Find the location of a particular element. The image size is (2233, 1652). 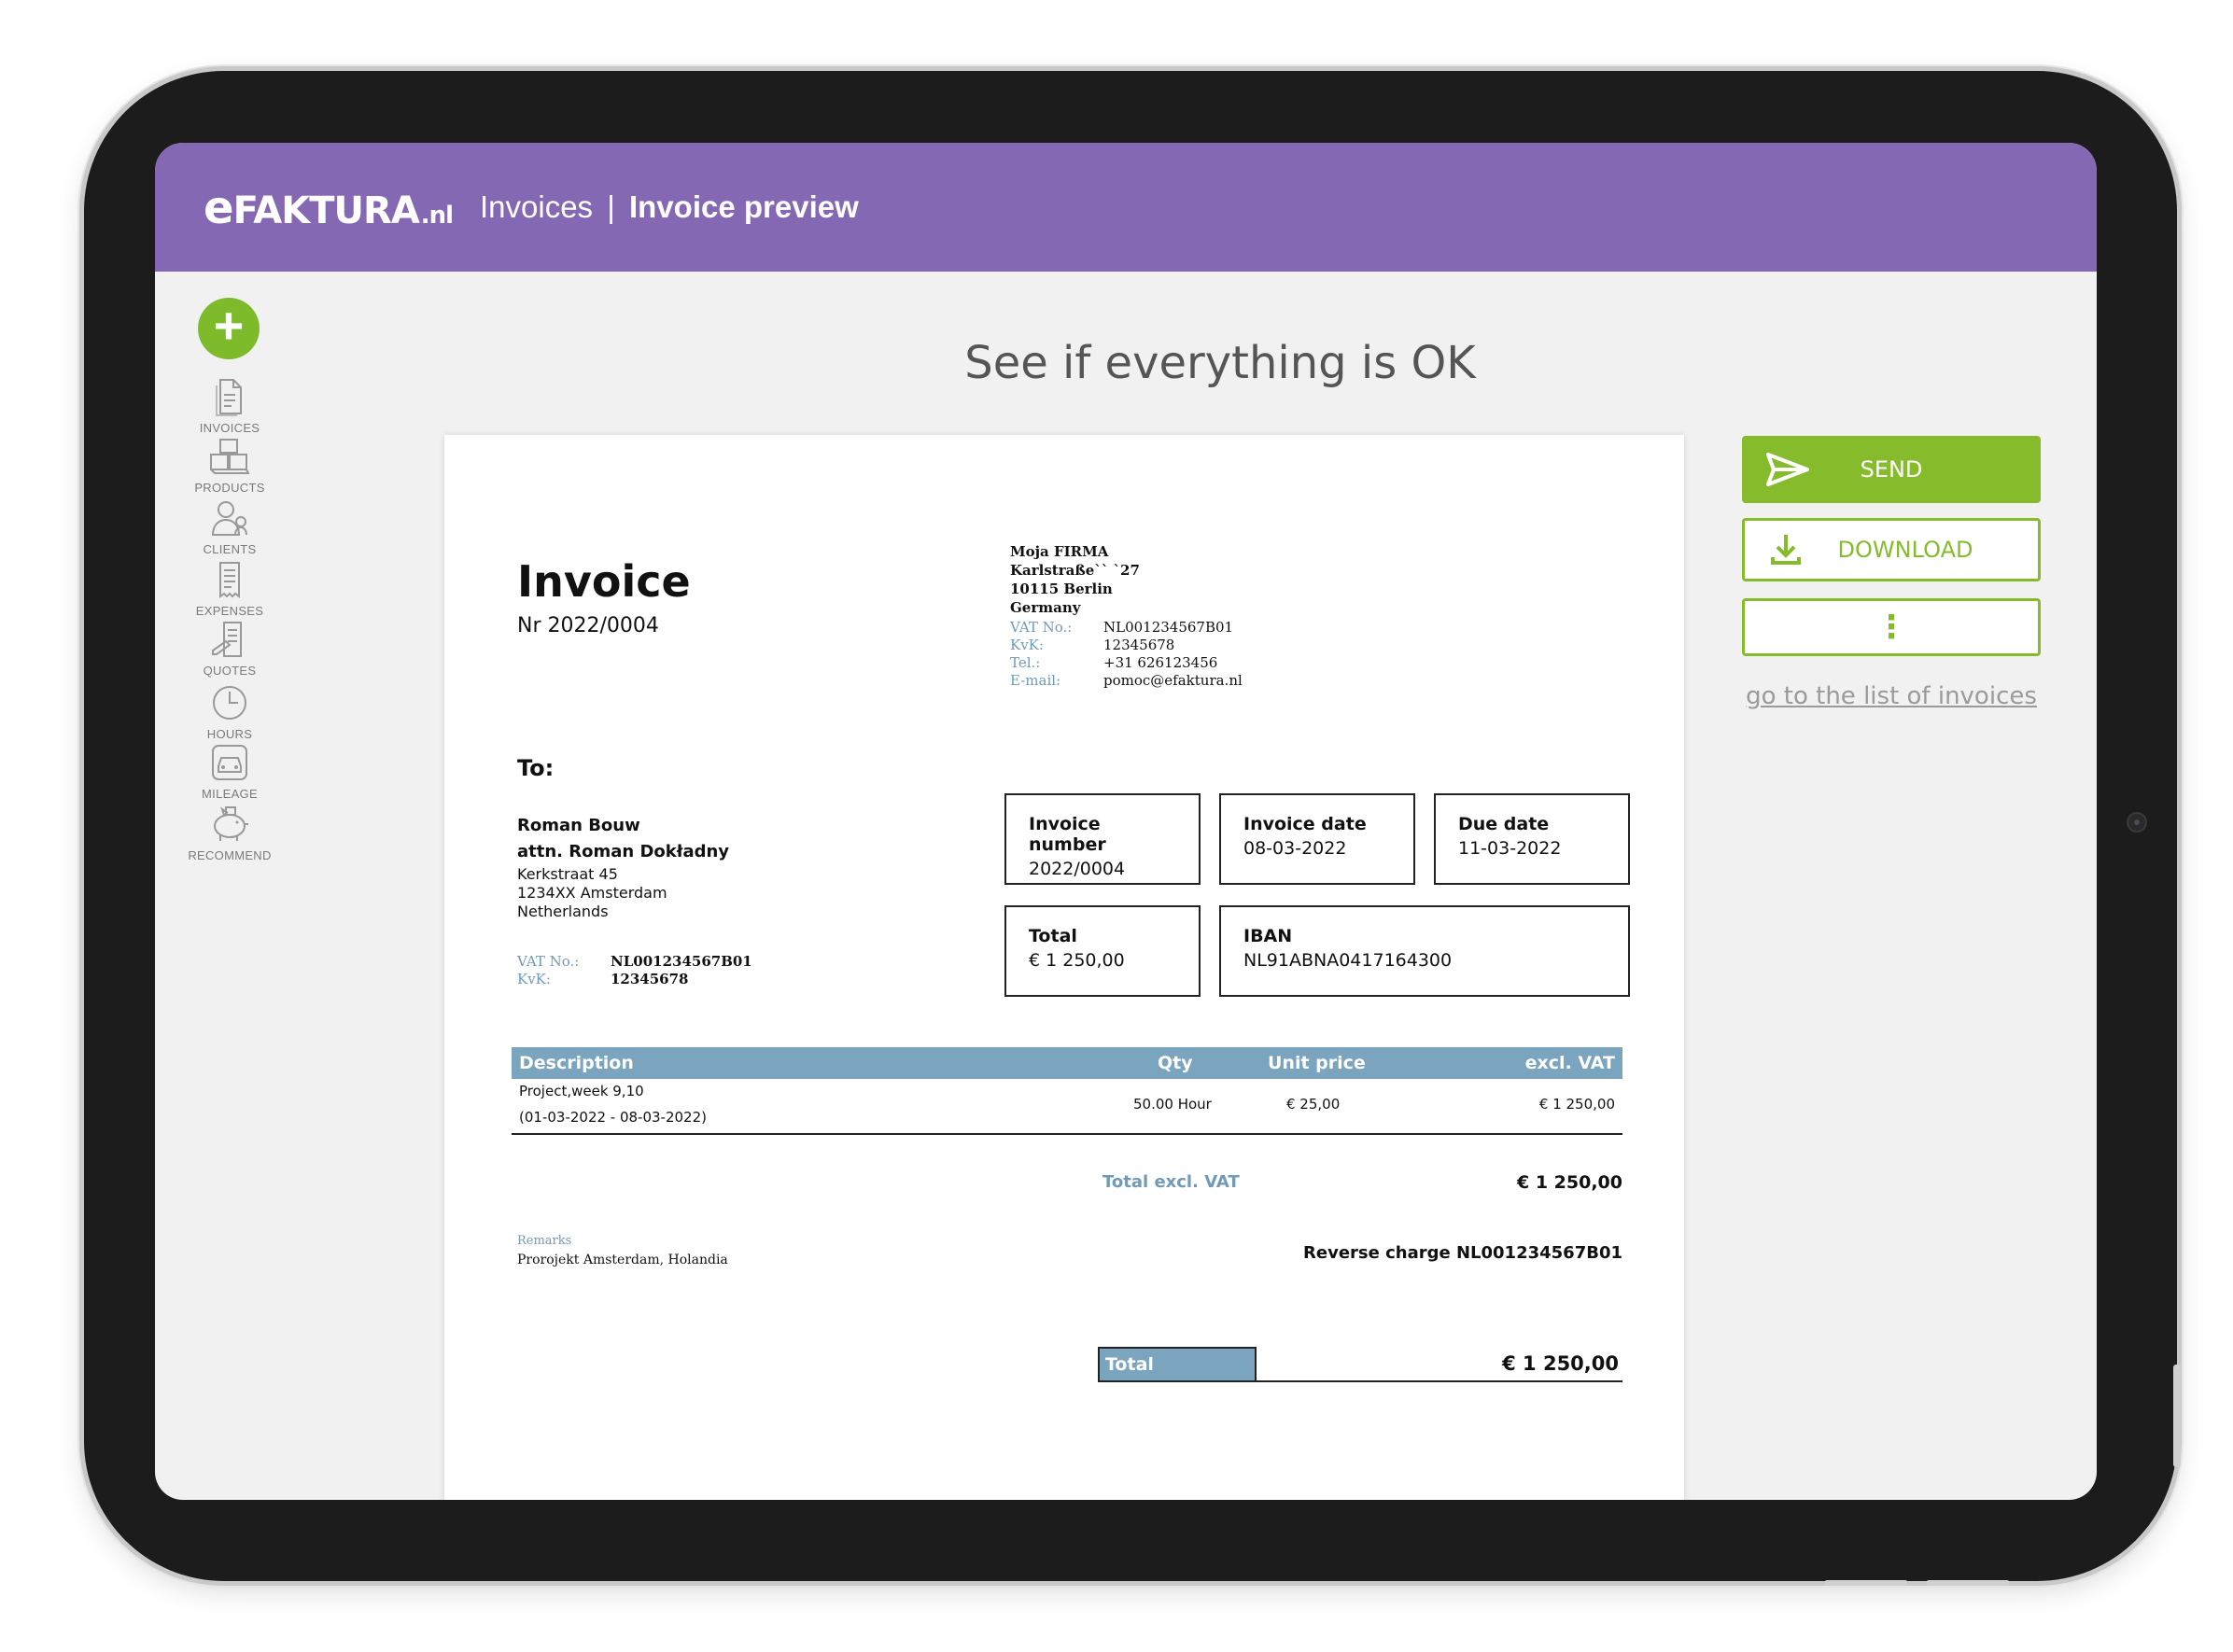

sidebar-item-invoices: INVOICES is located at coordinates (229, 405).